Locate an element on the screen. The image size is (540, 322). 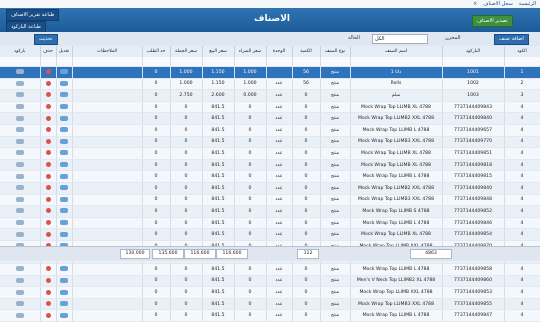
column-header: الملاحظات is located at coordinates (107, 51).